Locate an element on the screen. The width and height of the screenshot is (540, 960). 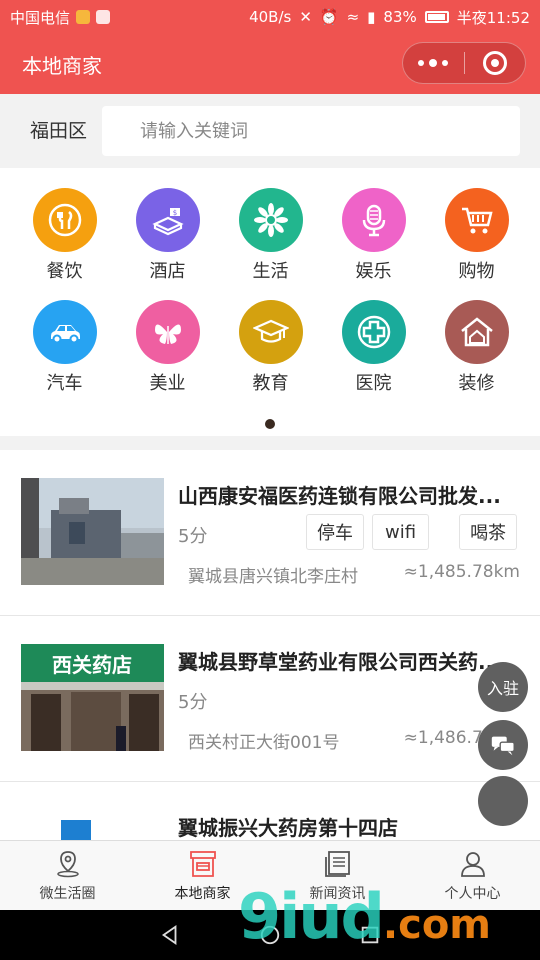
merchant-photo: 西关药店 is located at coordinates (92, 697).